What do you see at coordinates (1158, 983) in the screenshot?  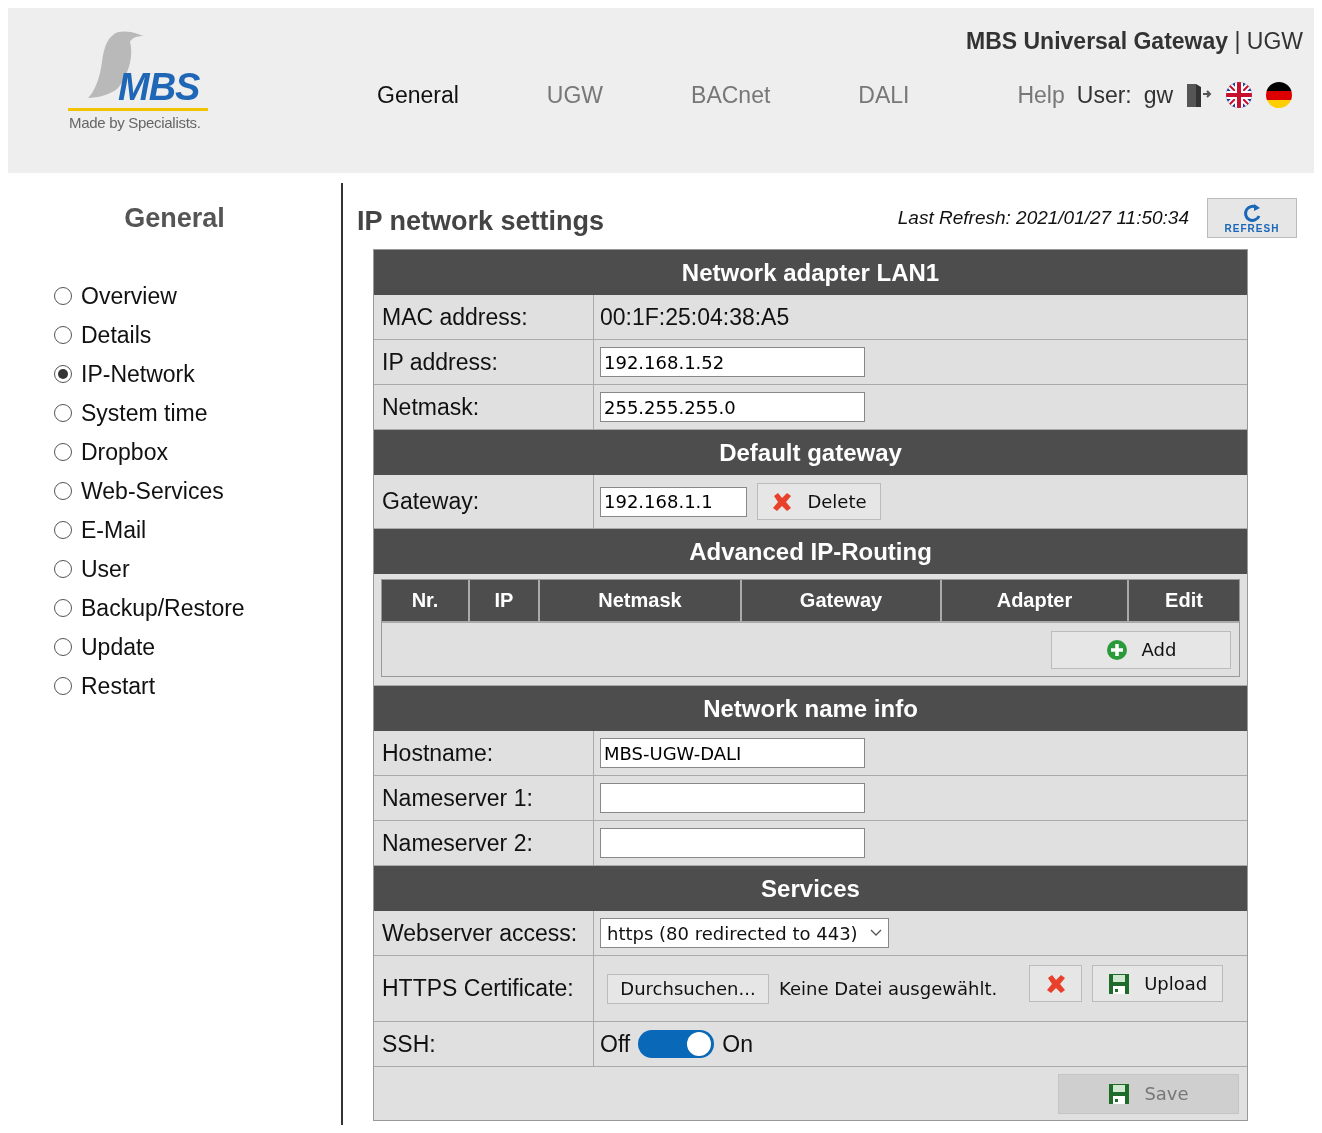 I see `upload-button: Upload` at bounding box center [1158, 983].